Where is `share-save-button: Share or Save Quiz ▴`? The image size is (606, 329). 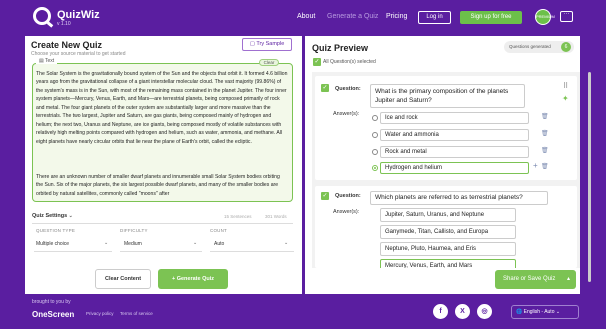
share-save-button: Share or Save Quiz ▴ is located at coordinates (535, 279).